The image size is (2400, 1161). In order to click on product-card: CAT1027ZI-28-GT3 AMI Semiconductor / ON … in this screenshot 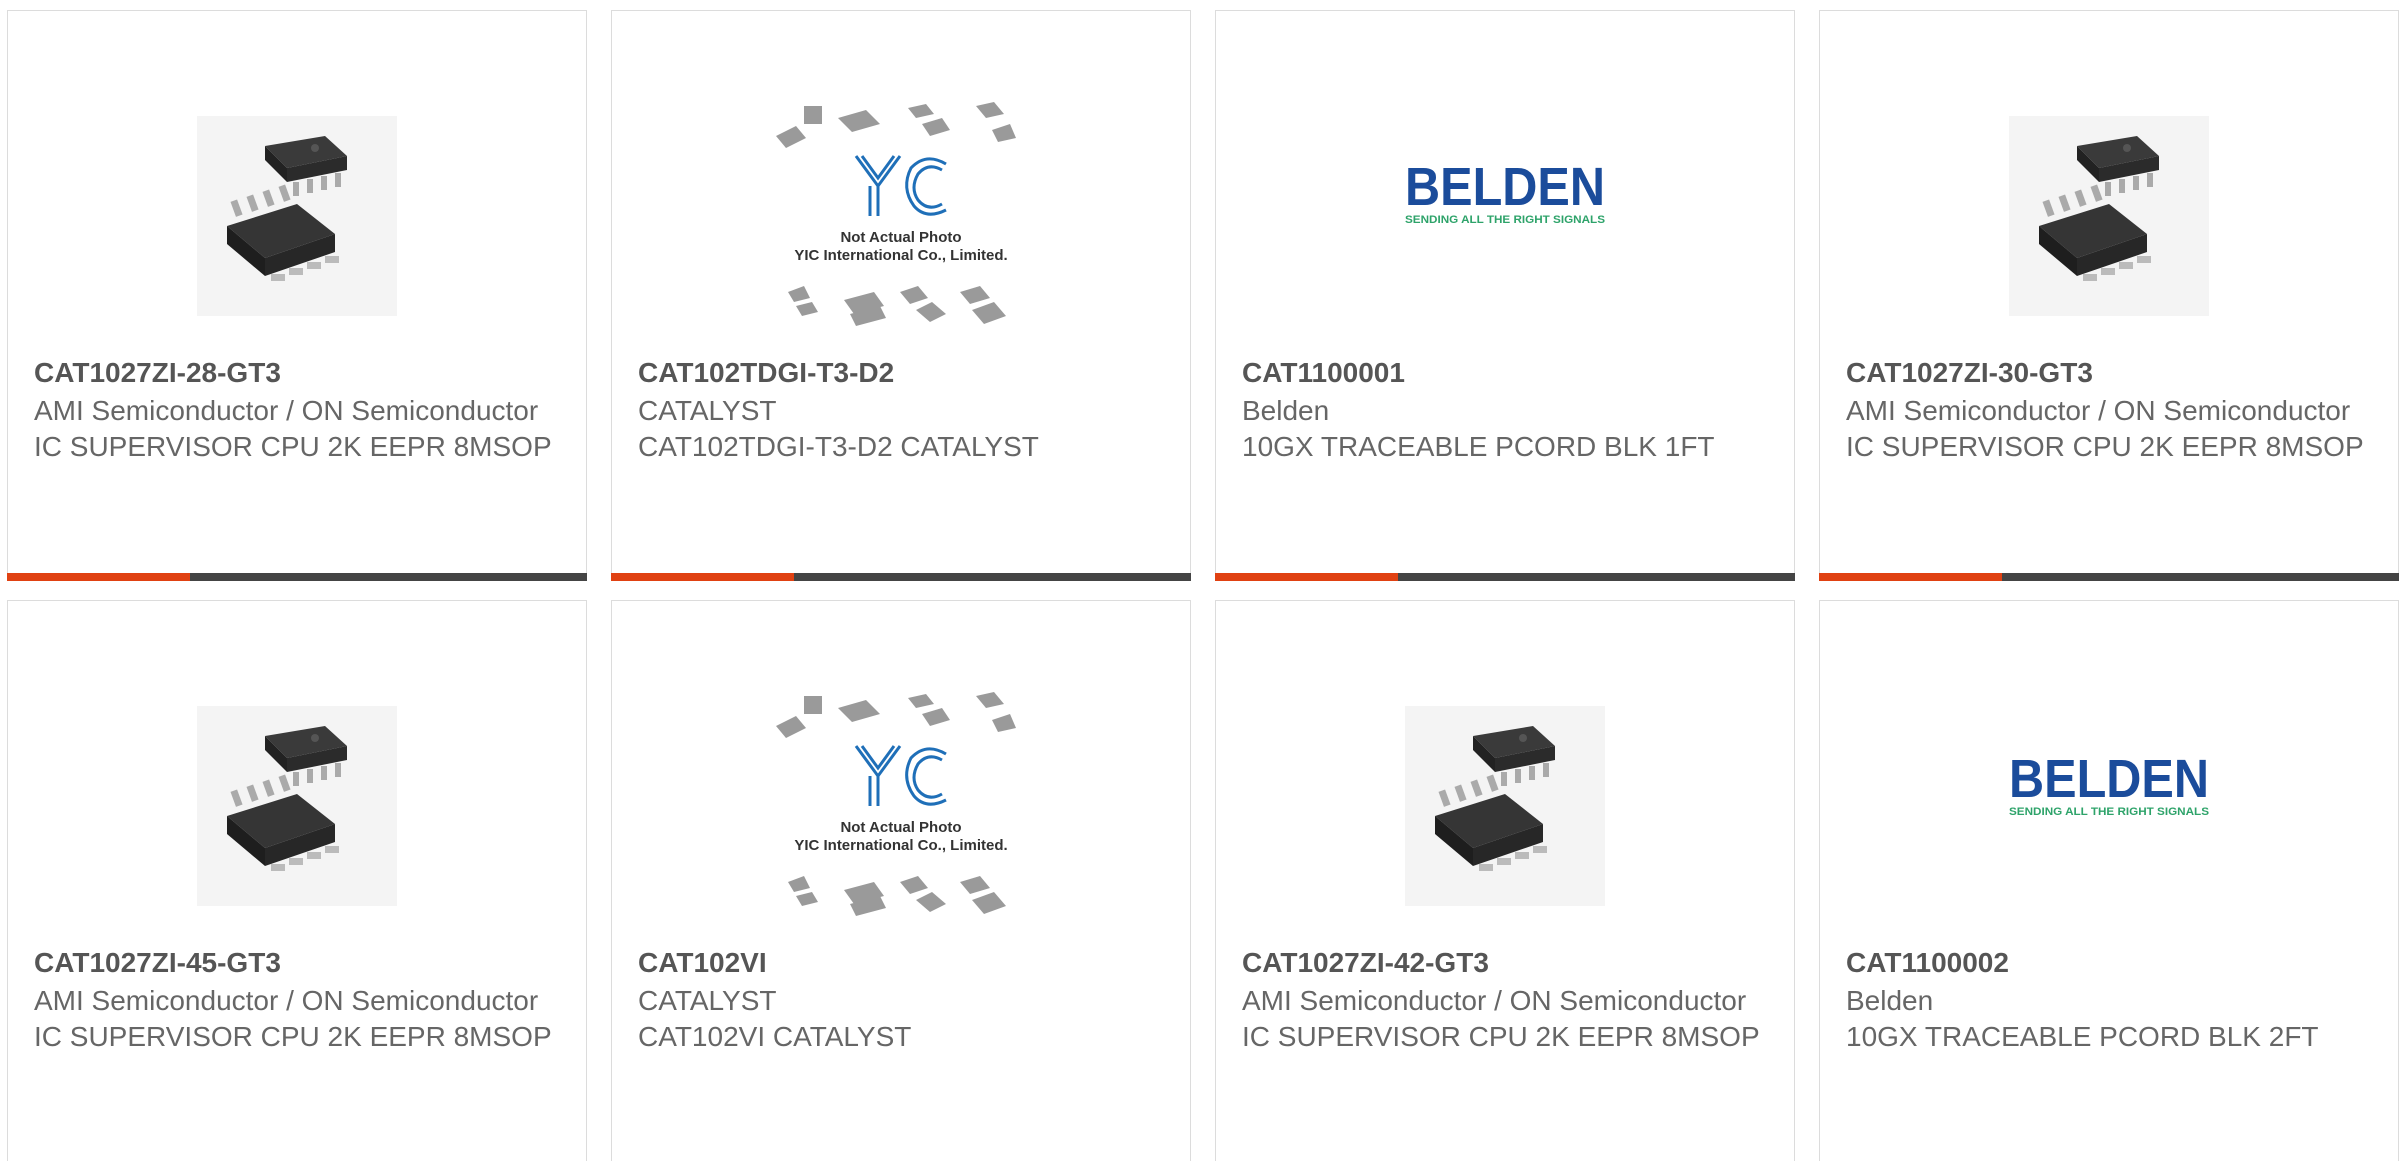, I will do `click(297, 295)`.